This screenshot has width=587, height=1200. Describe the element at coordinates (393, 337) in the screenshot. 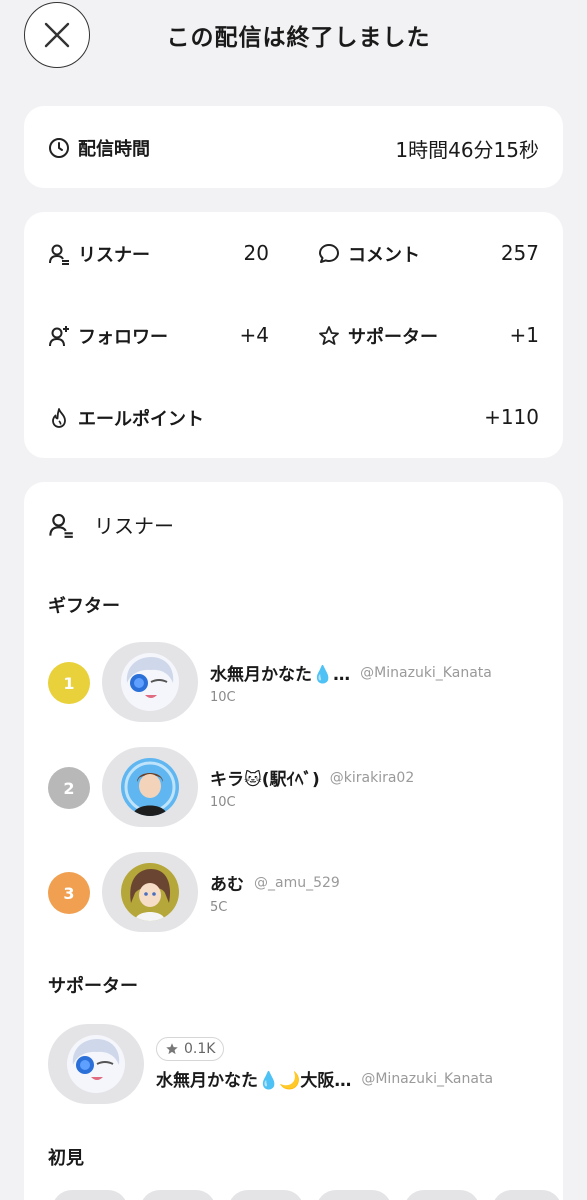

I see `stat-supporters-label: サポーター` at that location.